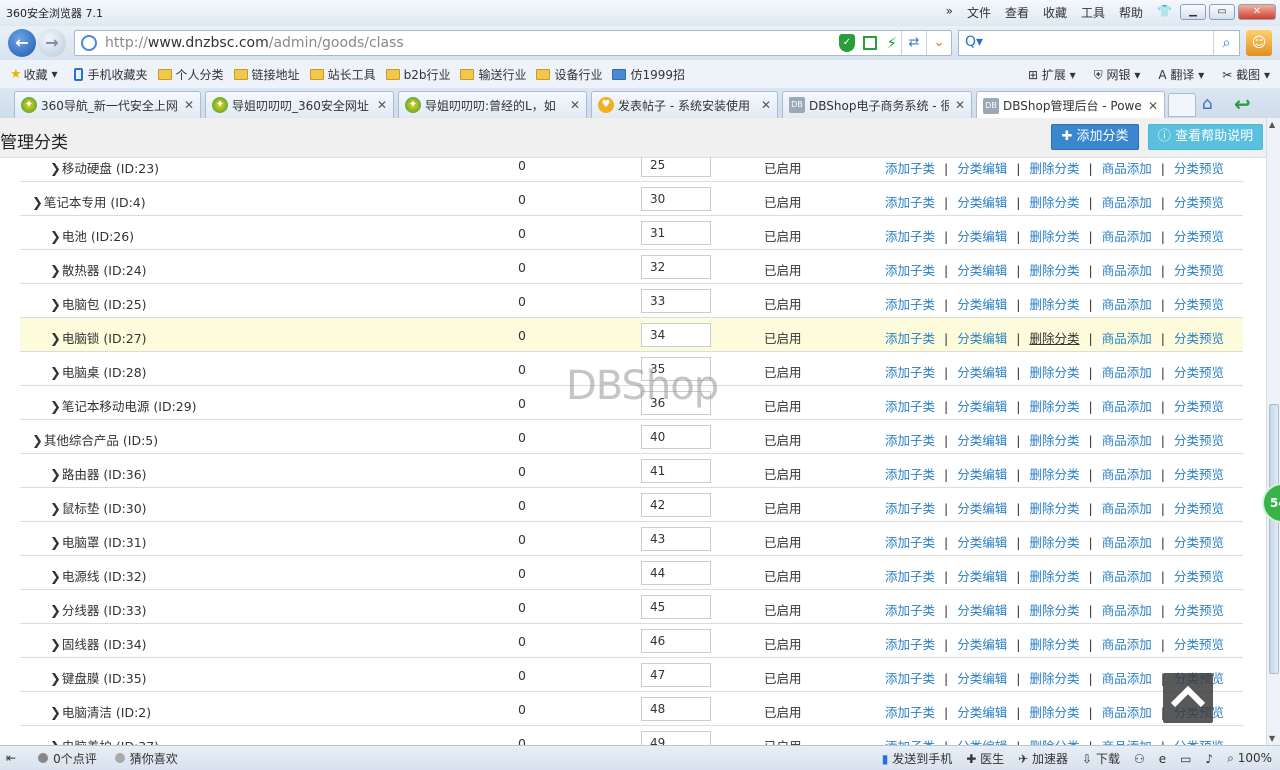  I want to click on scroll-up-icon: ▲, so click(1272, 124).